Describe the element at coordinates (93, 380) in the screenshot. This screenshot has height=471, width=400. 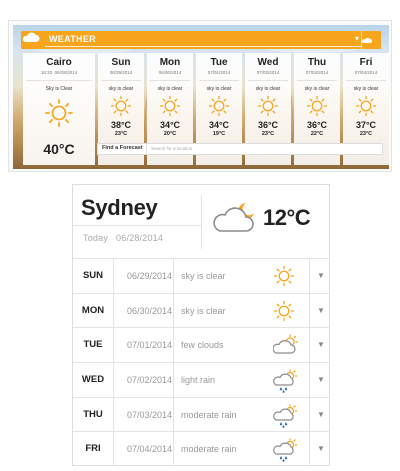
I see `row-day: WED` at that location.